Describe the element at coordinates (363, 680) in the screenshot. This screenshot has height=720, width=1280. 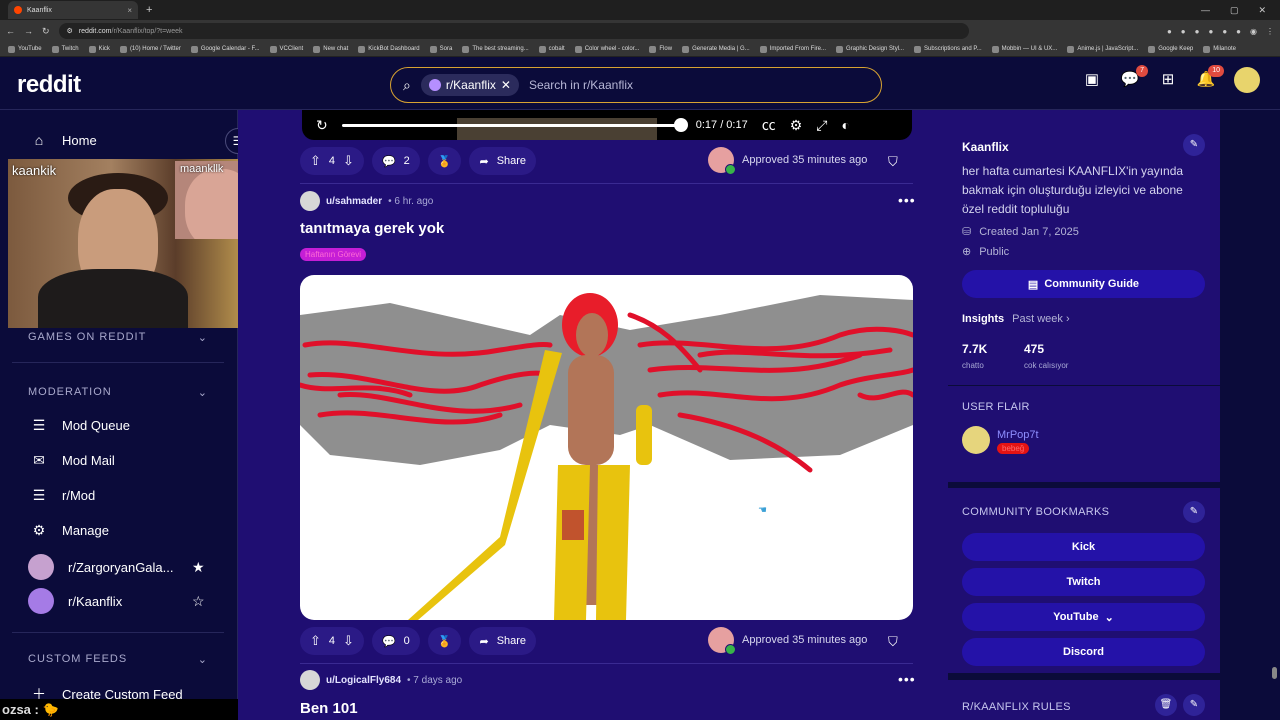
I see `author-name: u/LogicalFly684` at that location.